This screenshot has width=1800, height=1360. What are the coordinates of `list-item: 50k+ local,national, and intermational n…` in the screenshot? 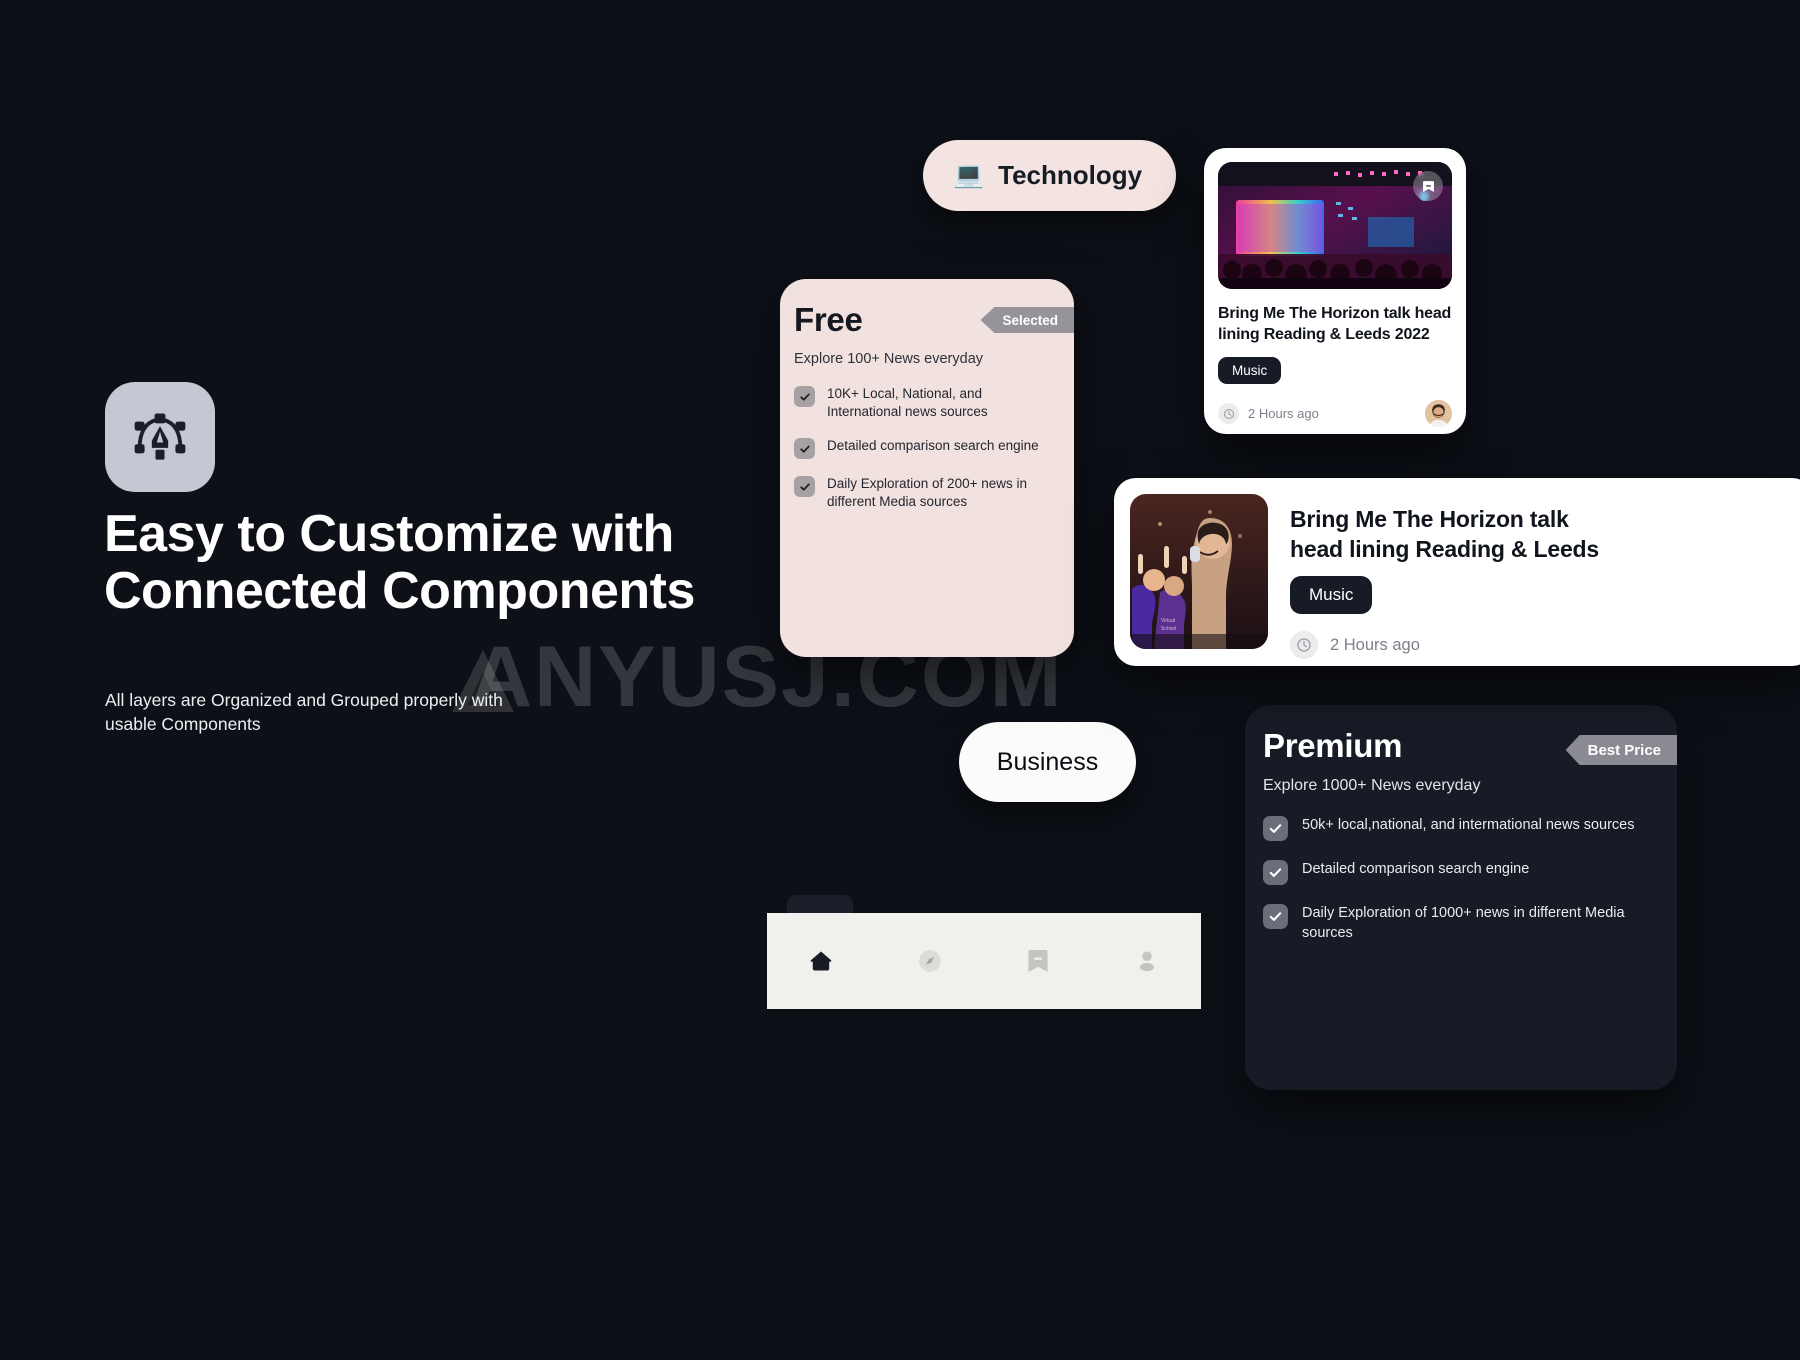 It's located at (1459, 828).